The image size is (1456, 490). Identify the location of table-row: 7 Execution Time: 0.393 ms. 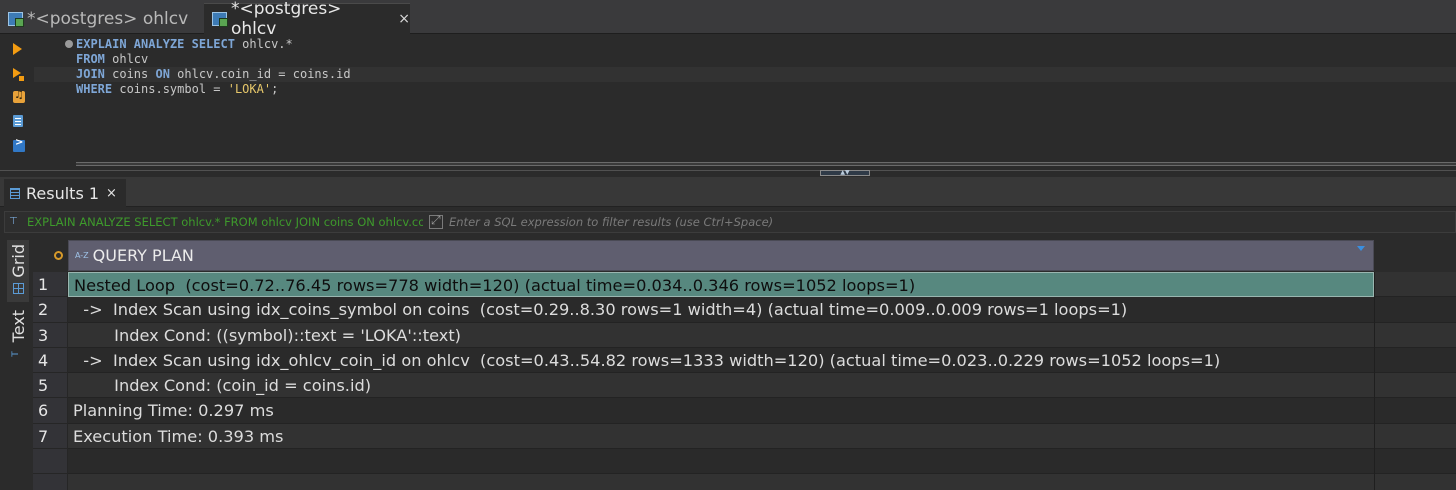
(744, 436).